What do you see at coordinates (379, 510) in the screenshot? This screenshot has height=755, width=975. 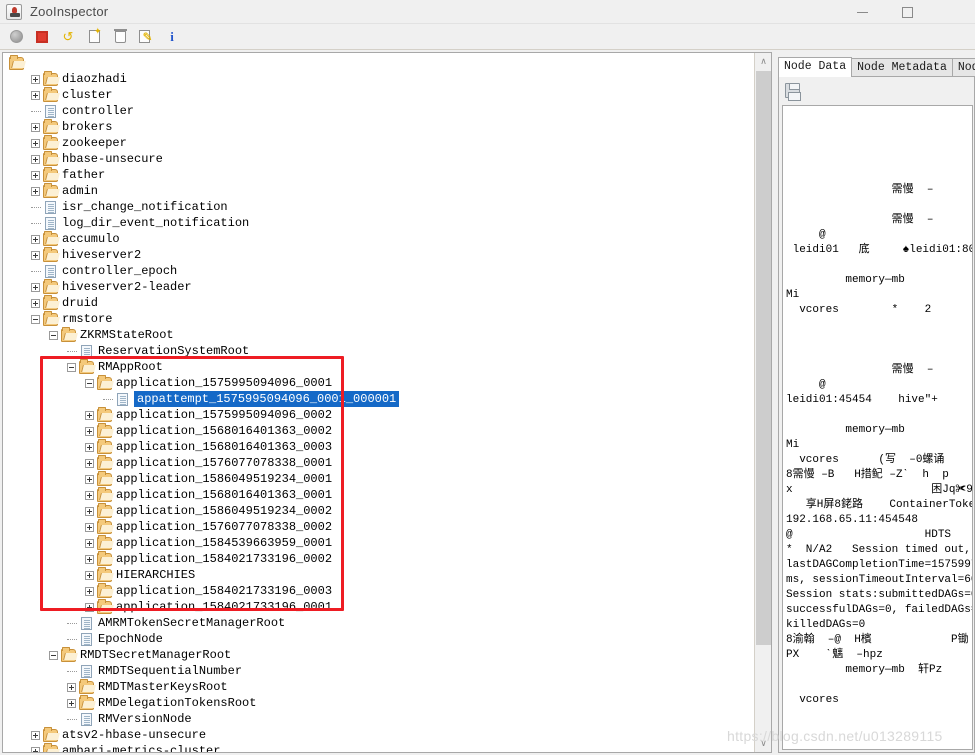 I see `tree-node: application_1586049519234_0002` at bounding box center [379, 510].